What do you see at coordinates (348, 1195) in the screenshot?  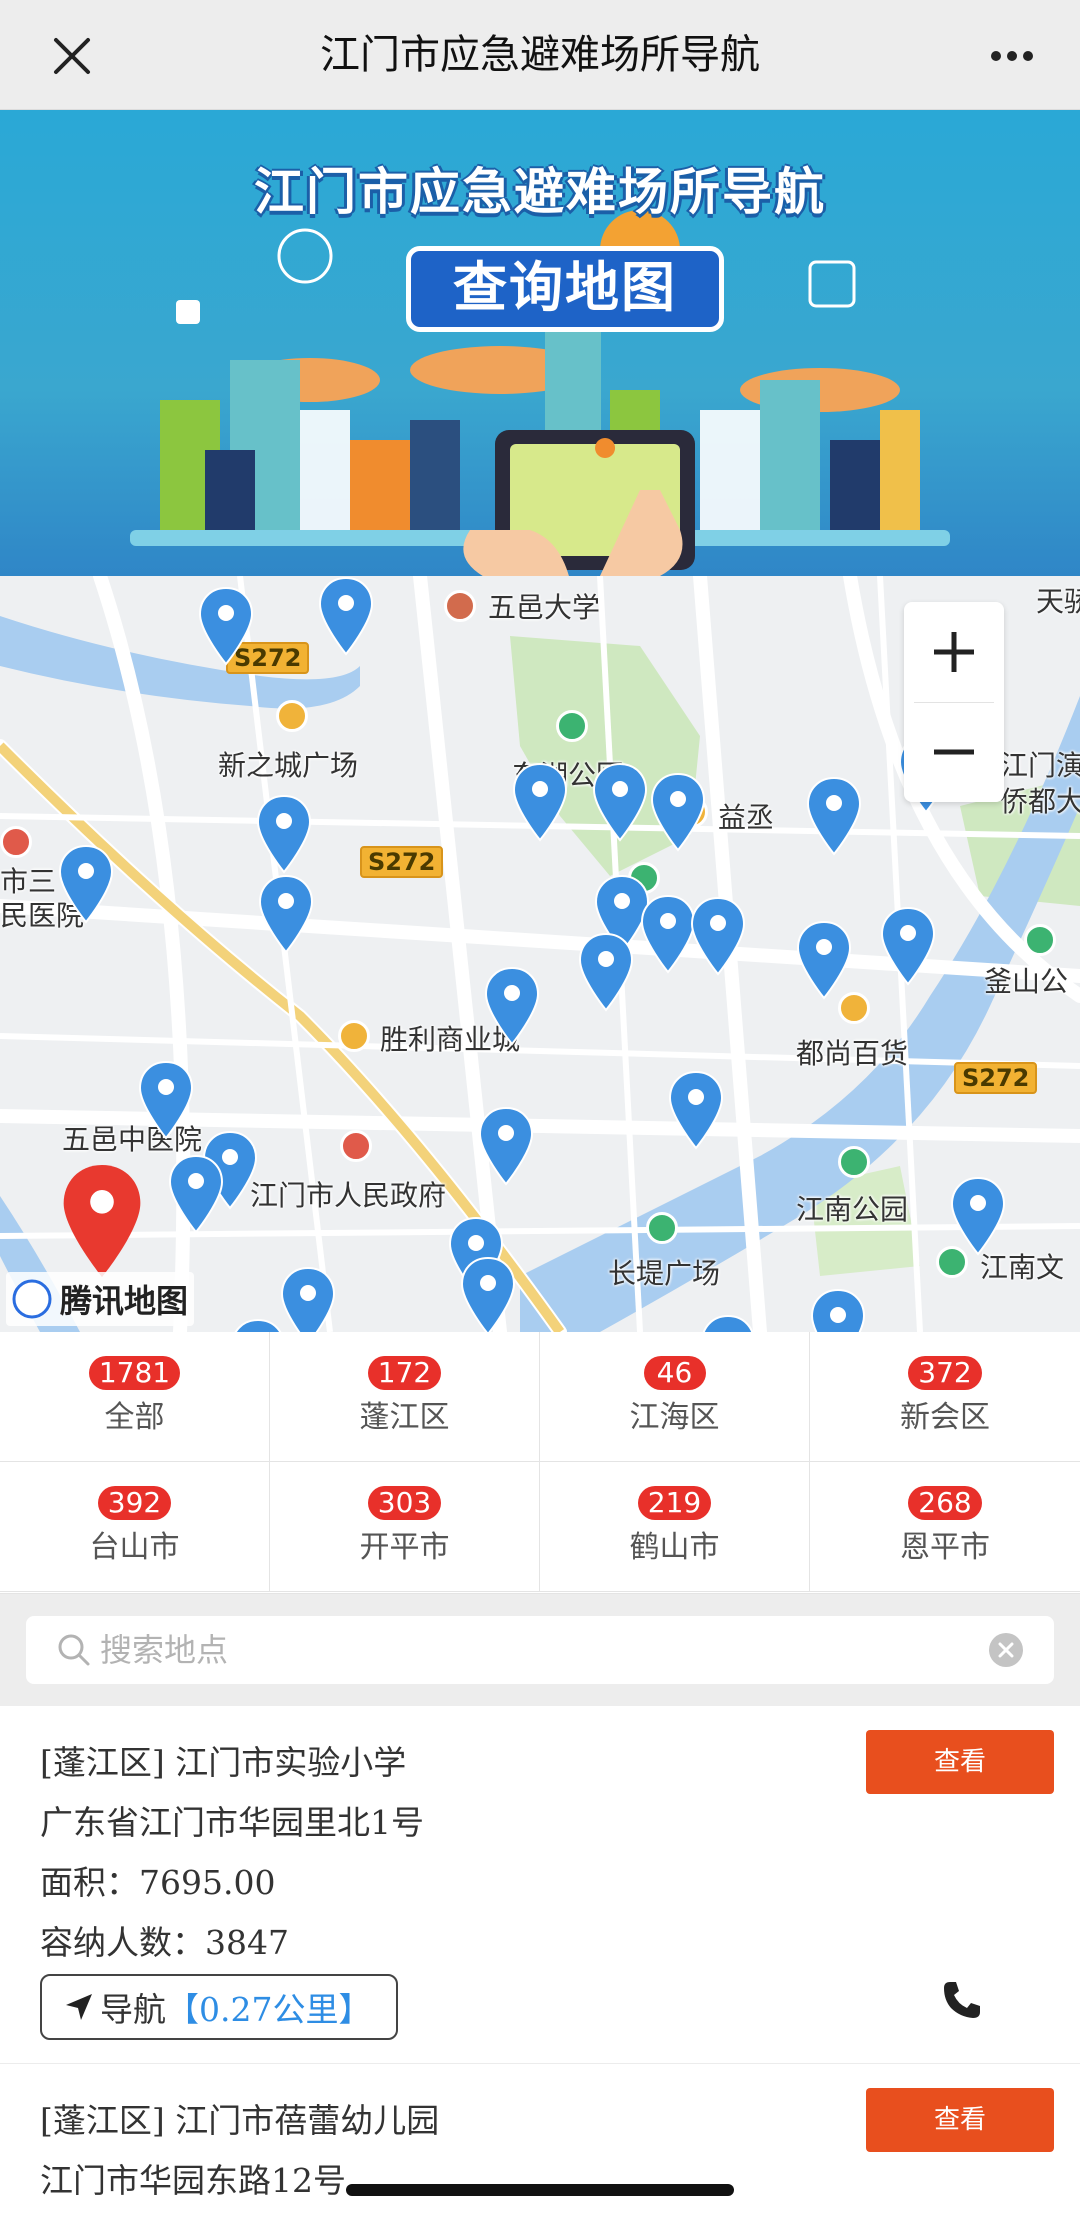 I see `map-label: 江门市人民政府` at bounding box center [348, 1195].